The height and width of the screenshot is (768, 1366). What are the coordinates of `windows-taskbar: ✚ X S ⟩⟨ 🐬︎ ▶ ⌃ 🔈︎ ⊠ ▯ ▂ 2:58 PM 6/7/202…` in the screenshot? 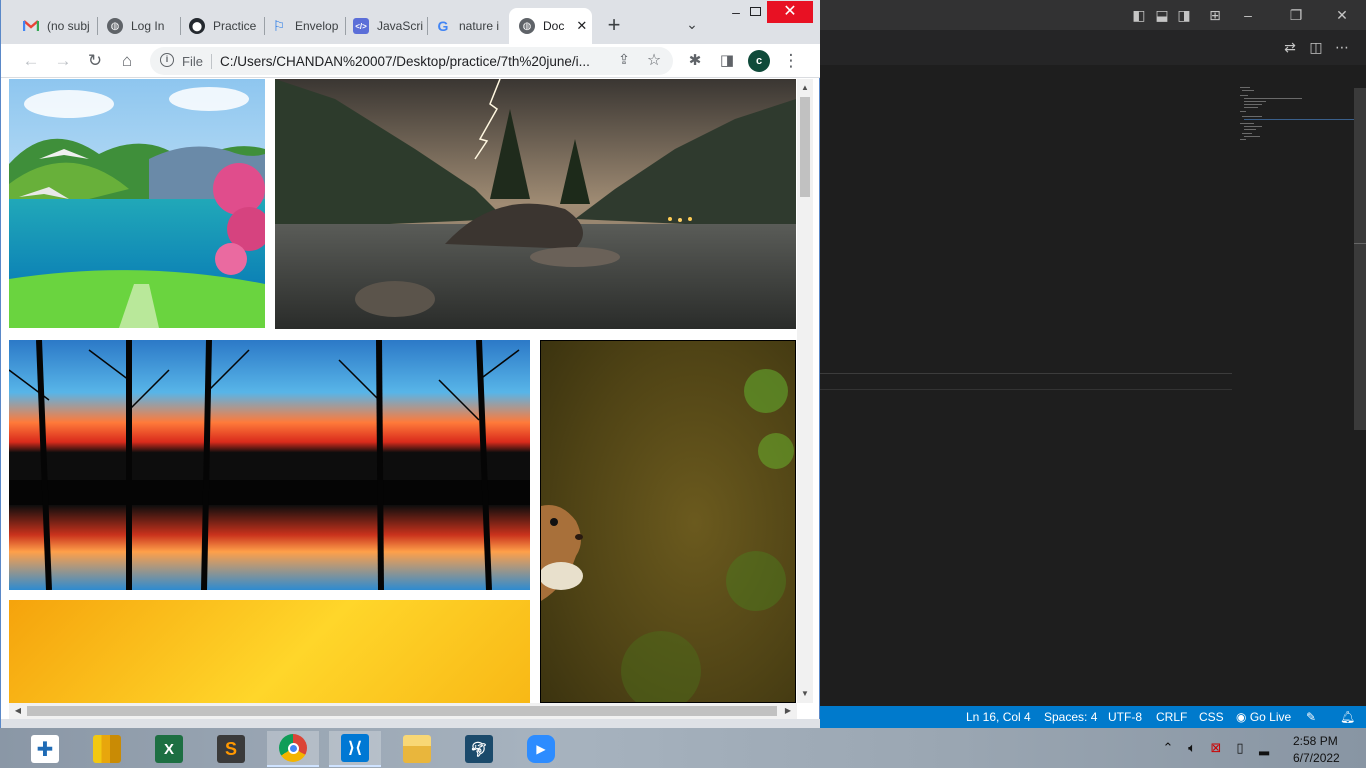 It's located at (683, 748).